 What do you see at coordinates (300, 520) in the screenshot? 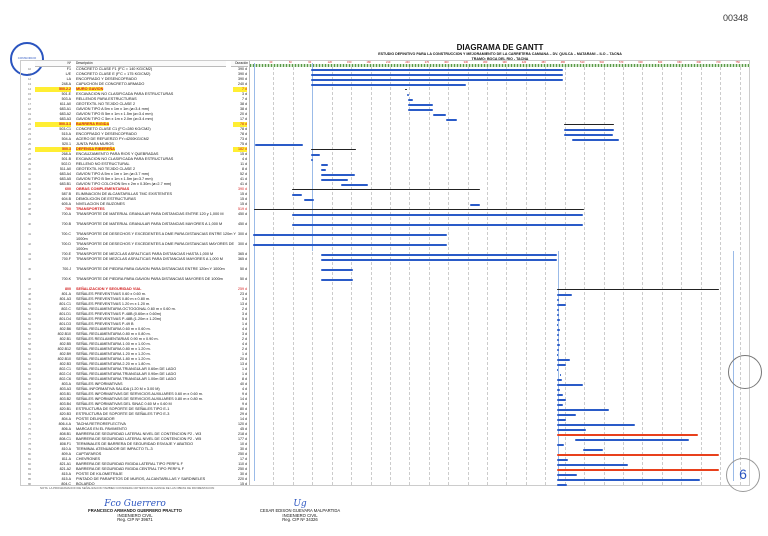
I see `signer-2-reg: Reg. CIP Nº 34326` at bounding box center [300, 520].